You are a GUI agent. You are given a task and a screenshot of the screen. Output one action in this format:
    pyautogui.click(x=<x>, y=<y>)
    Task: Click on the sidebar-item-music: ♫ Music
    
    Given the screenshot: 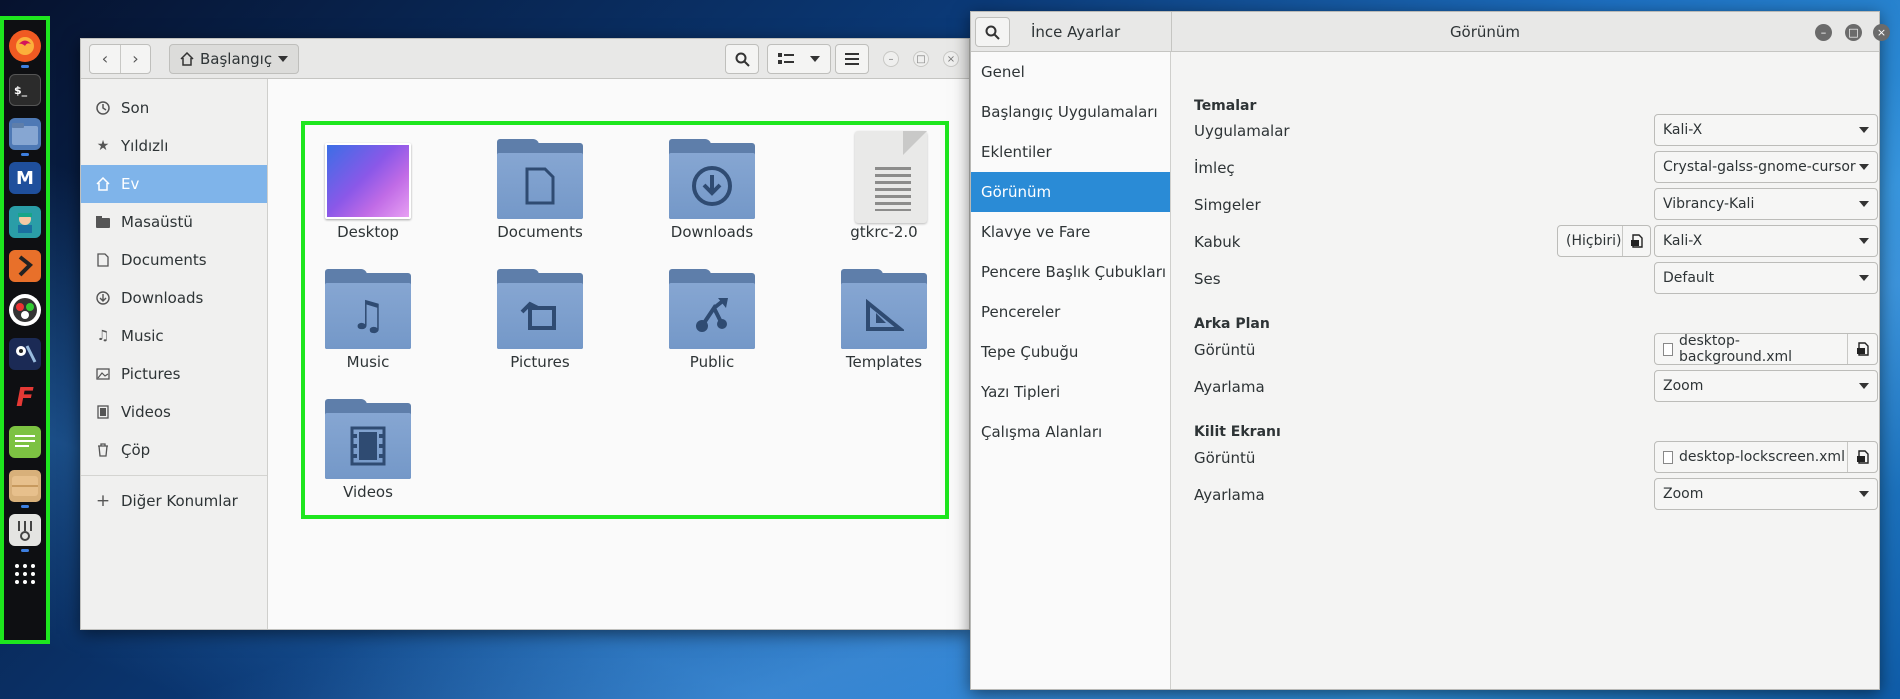 What is the action you would take?
    pyautogui.click(x=174, y=336)
    